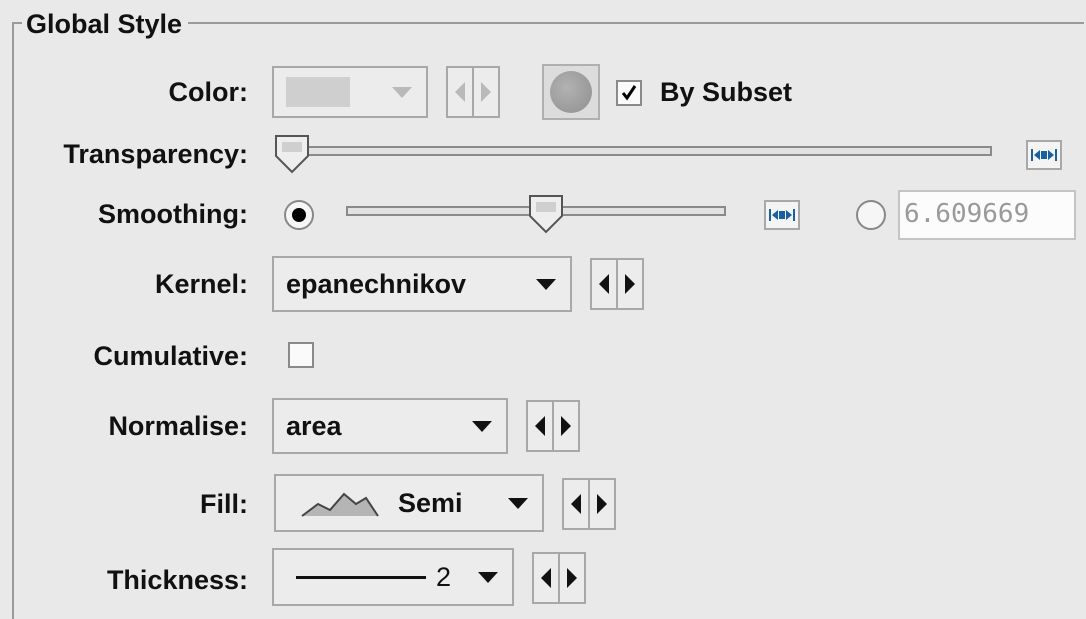 Image resolution: width=1086 pixels, height=619 pixels. I want to click on fill-value: Semi, so click(430, 502).